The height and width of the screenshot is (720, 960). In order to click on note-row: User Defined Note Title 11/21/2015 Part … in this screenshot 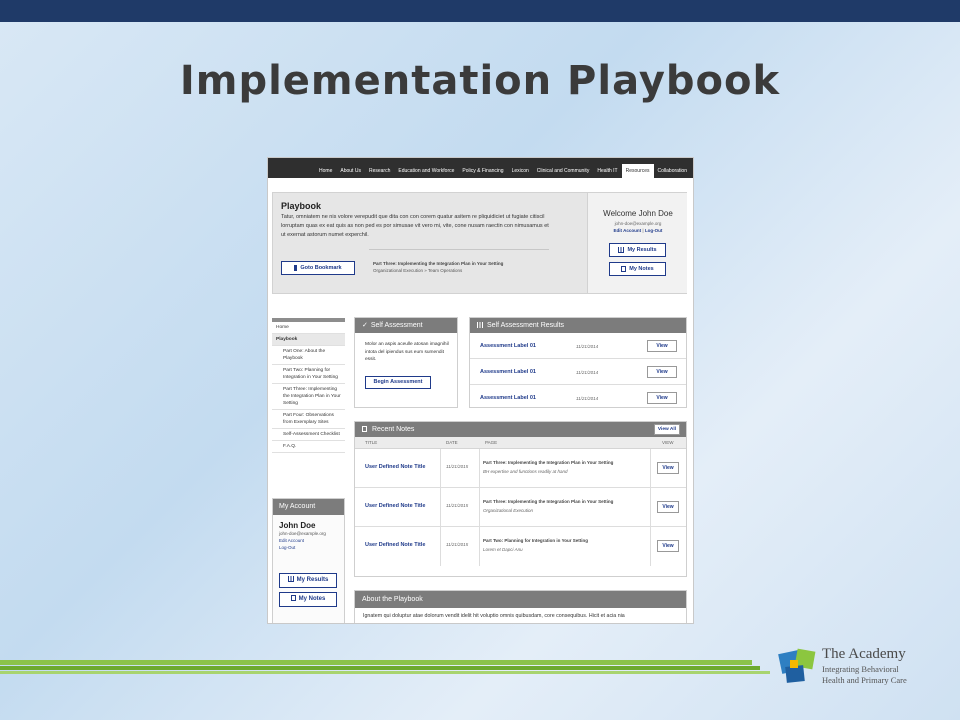, I will do `click(520, 546)`.